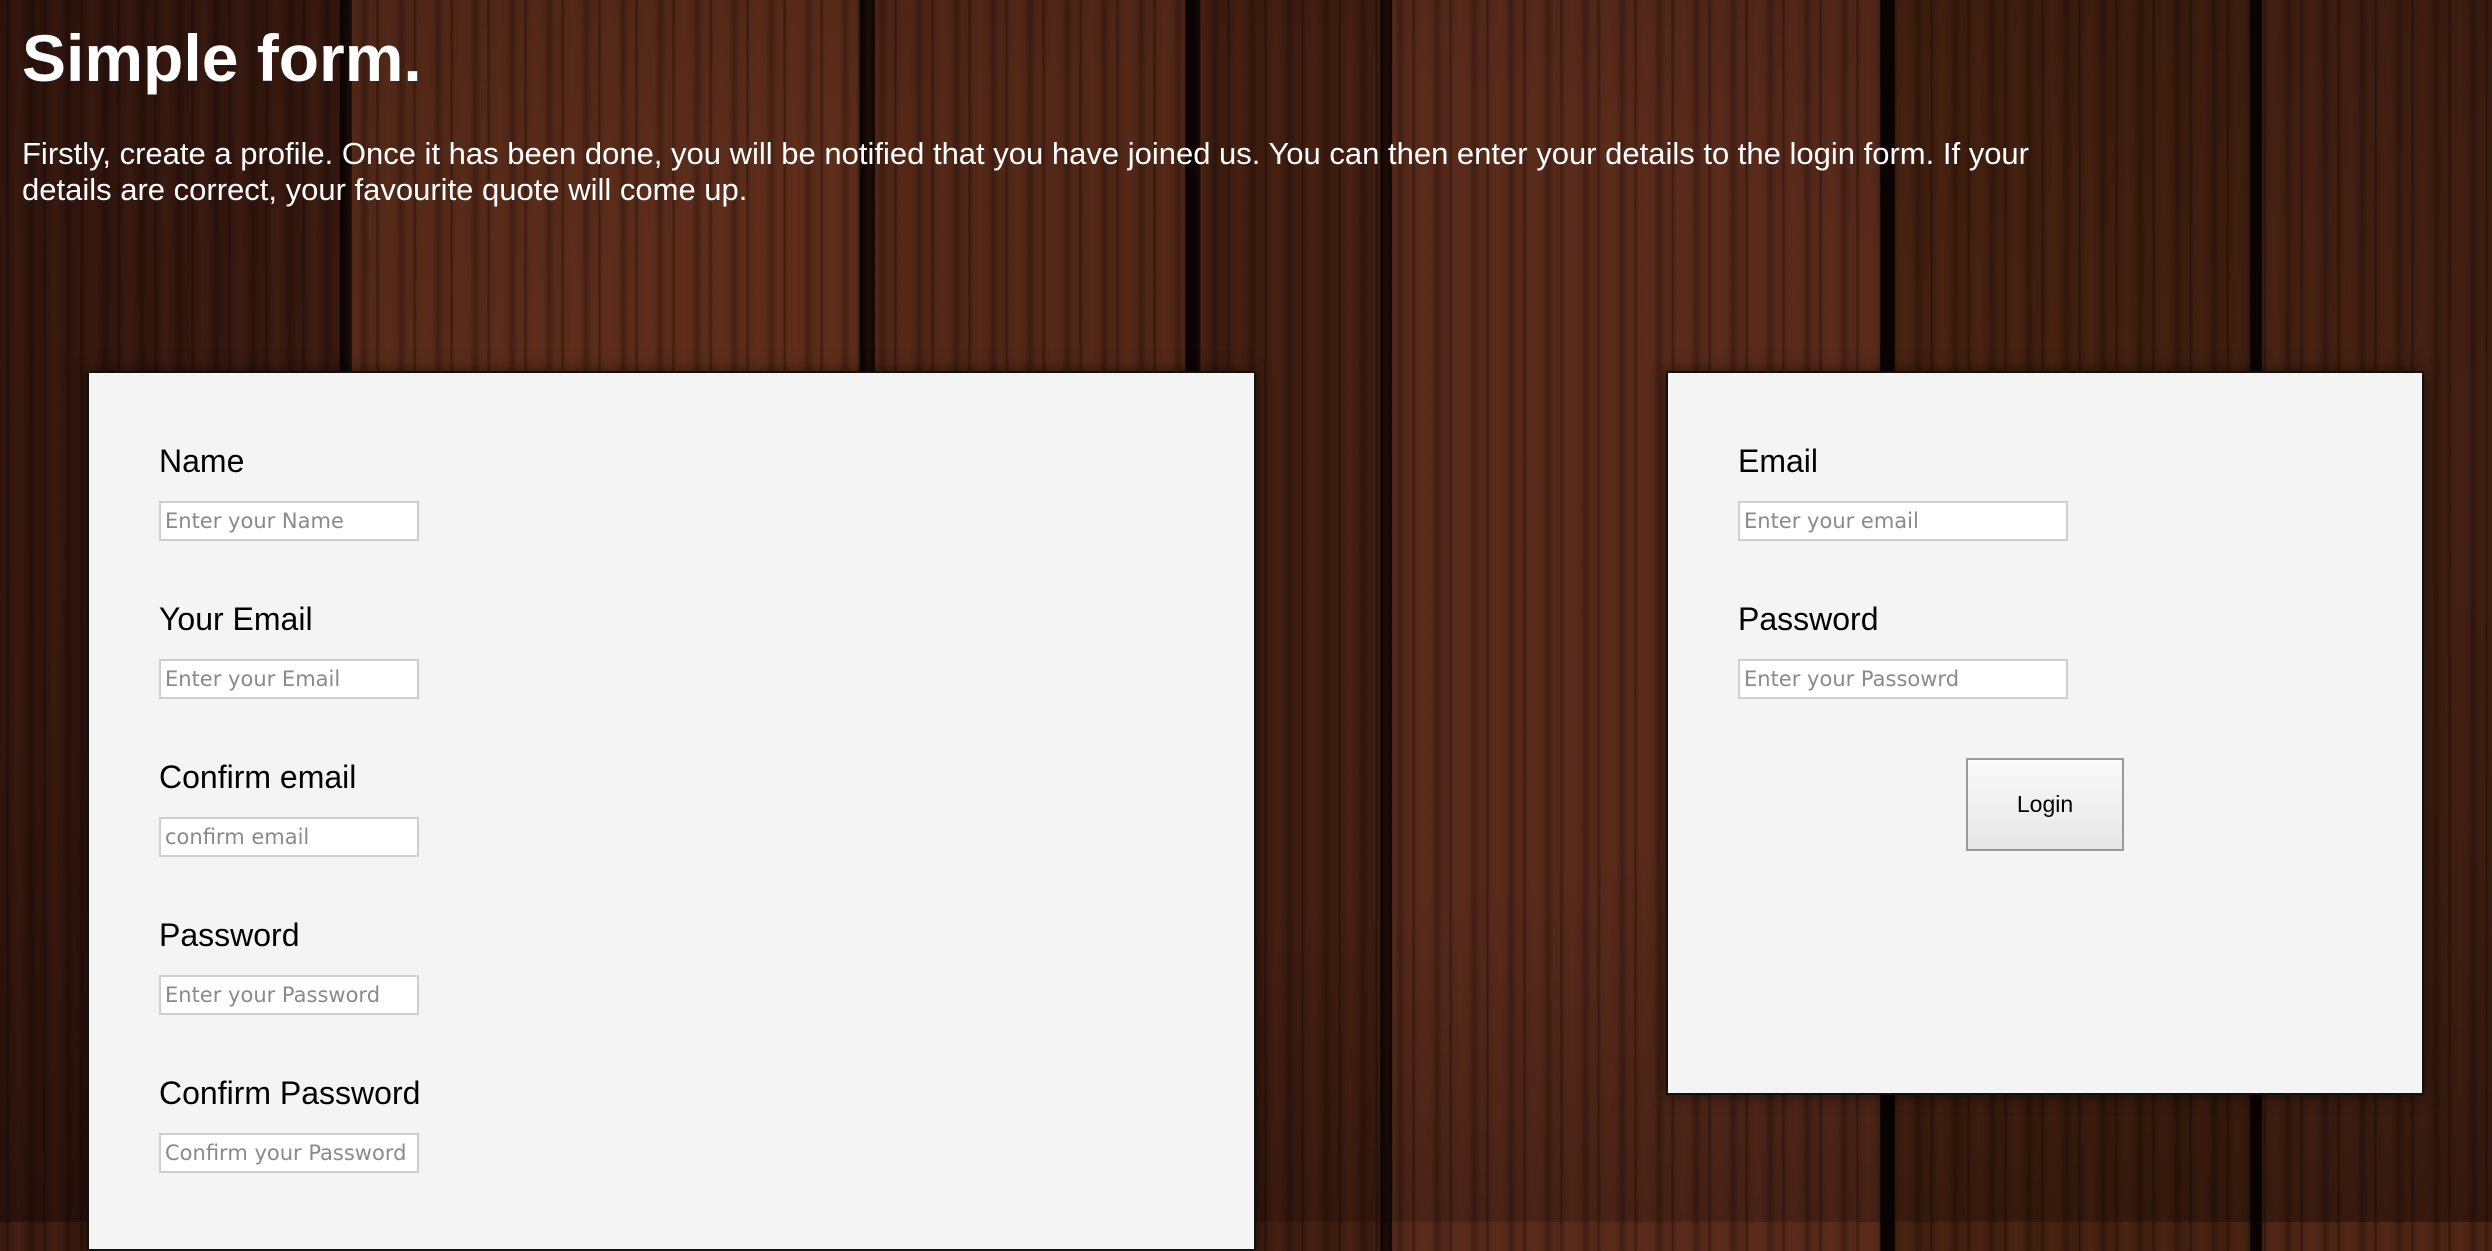 This screenshot has width=2492, height=1251. Describe the element at coordinates (1903, 521) in the screenshot. I see `login-email-input` at that location.